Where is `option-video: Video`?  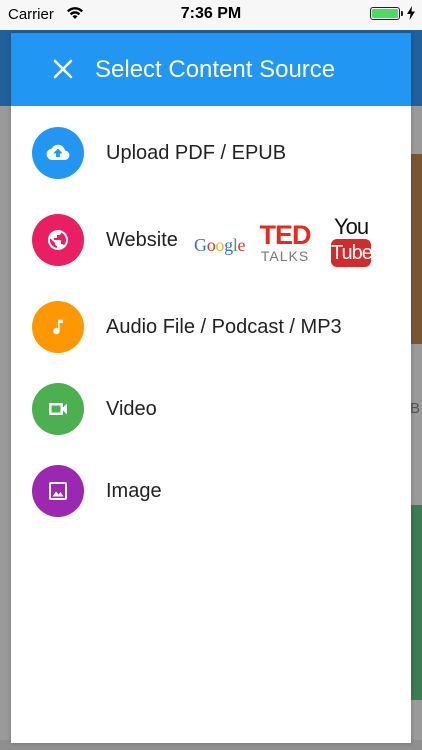 option-video: Video is located at coordinates (211, 409).